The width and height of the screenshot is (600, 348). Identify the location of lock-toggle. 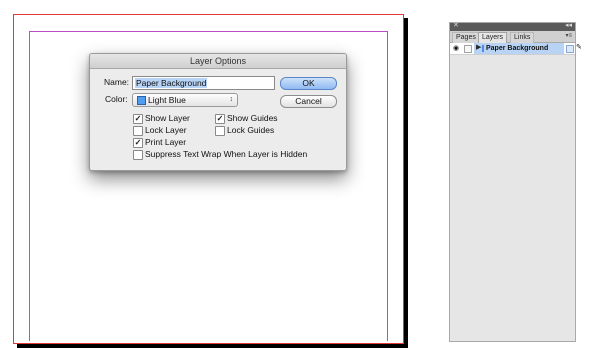
(468, 49).